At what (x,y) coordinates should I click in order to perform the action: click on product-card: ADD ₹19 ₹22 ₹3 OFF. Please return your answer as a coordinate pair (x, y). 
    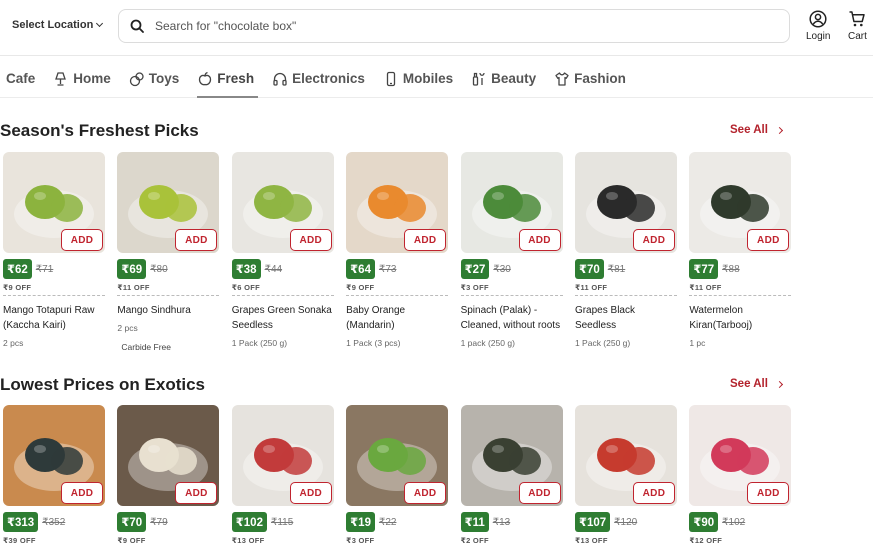
    Looking at the image, I should click on (397, 476).